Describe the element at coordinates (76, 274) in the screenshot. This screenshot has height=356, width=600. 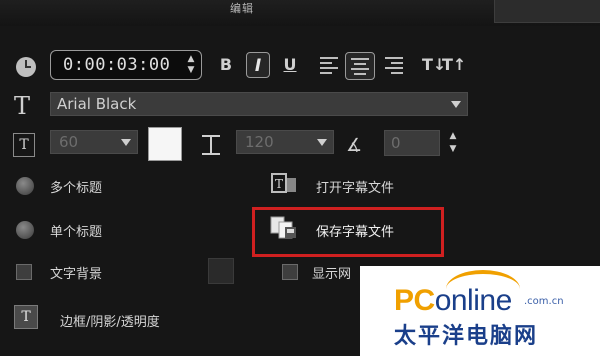
I see `text-background-label: 文字背景` at that location.